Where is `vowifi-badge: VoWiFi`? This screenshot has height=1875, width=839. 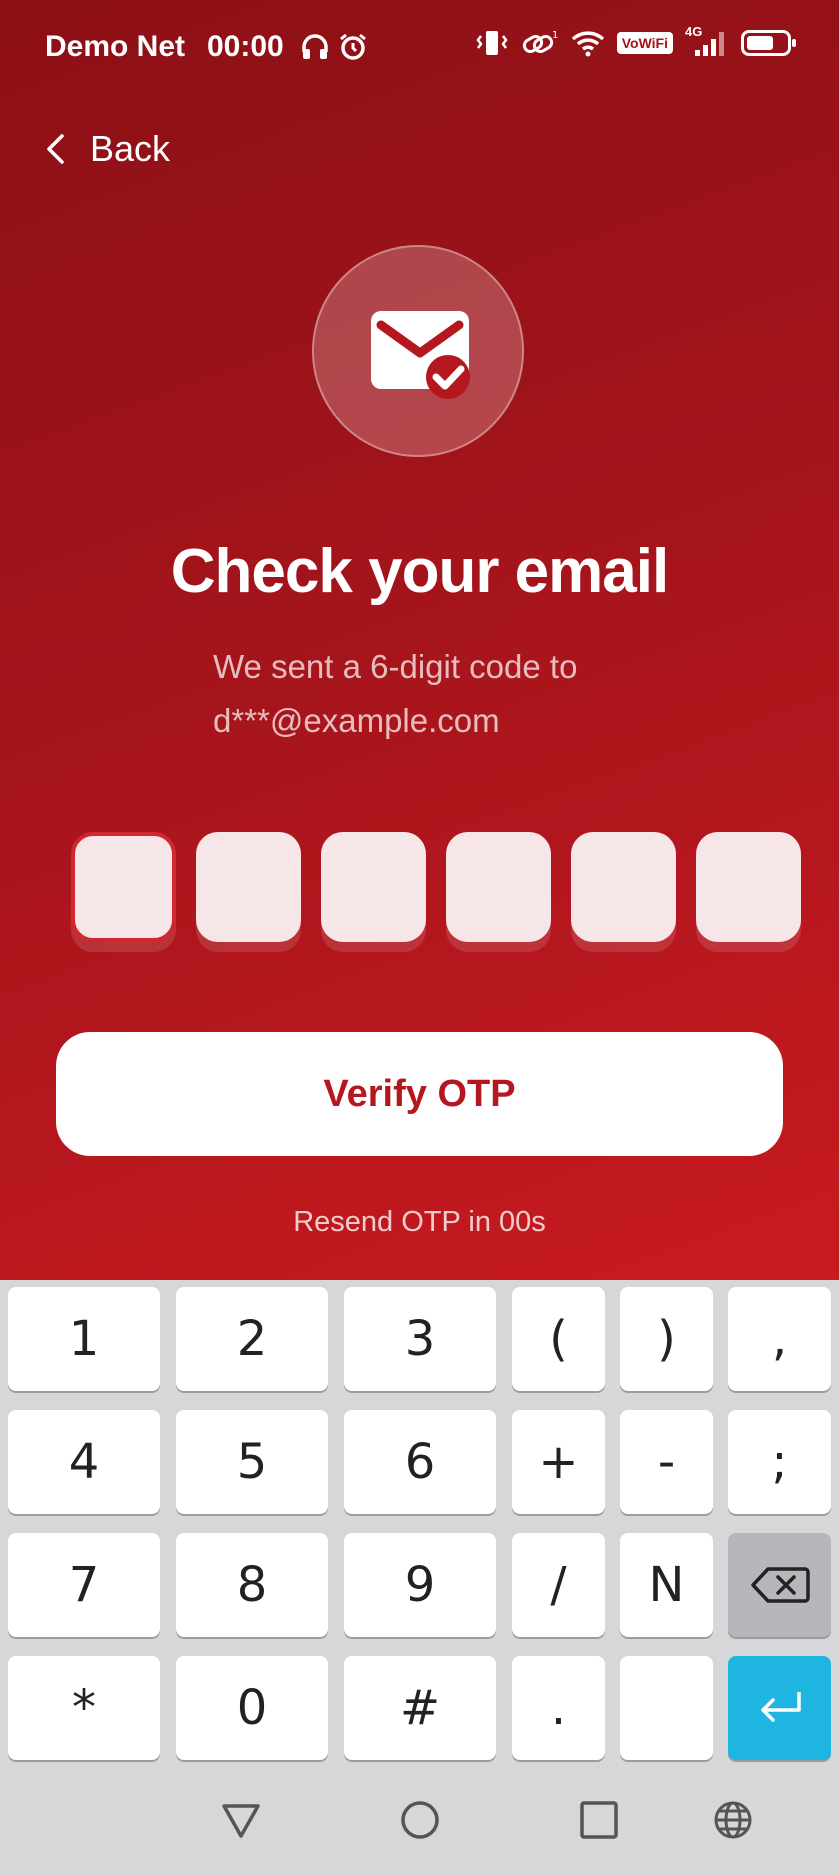
vowifi-badge: VoWiFi is located at coordinates (644, 43).